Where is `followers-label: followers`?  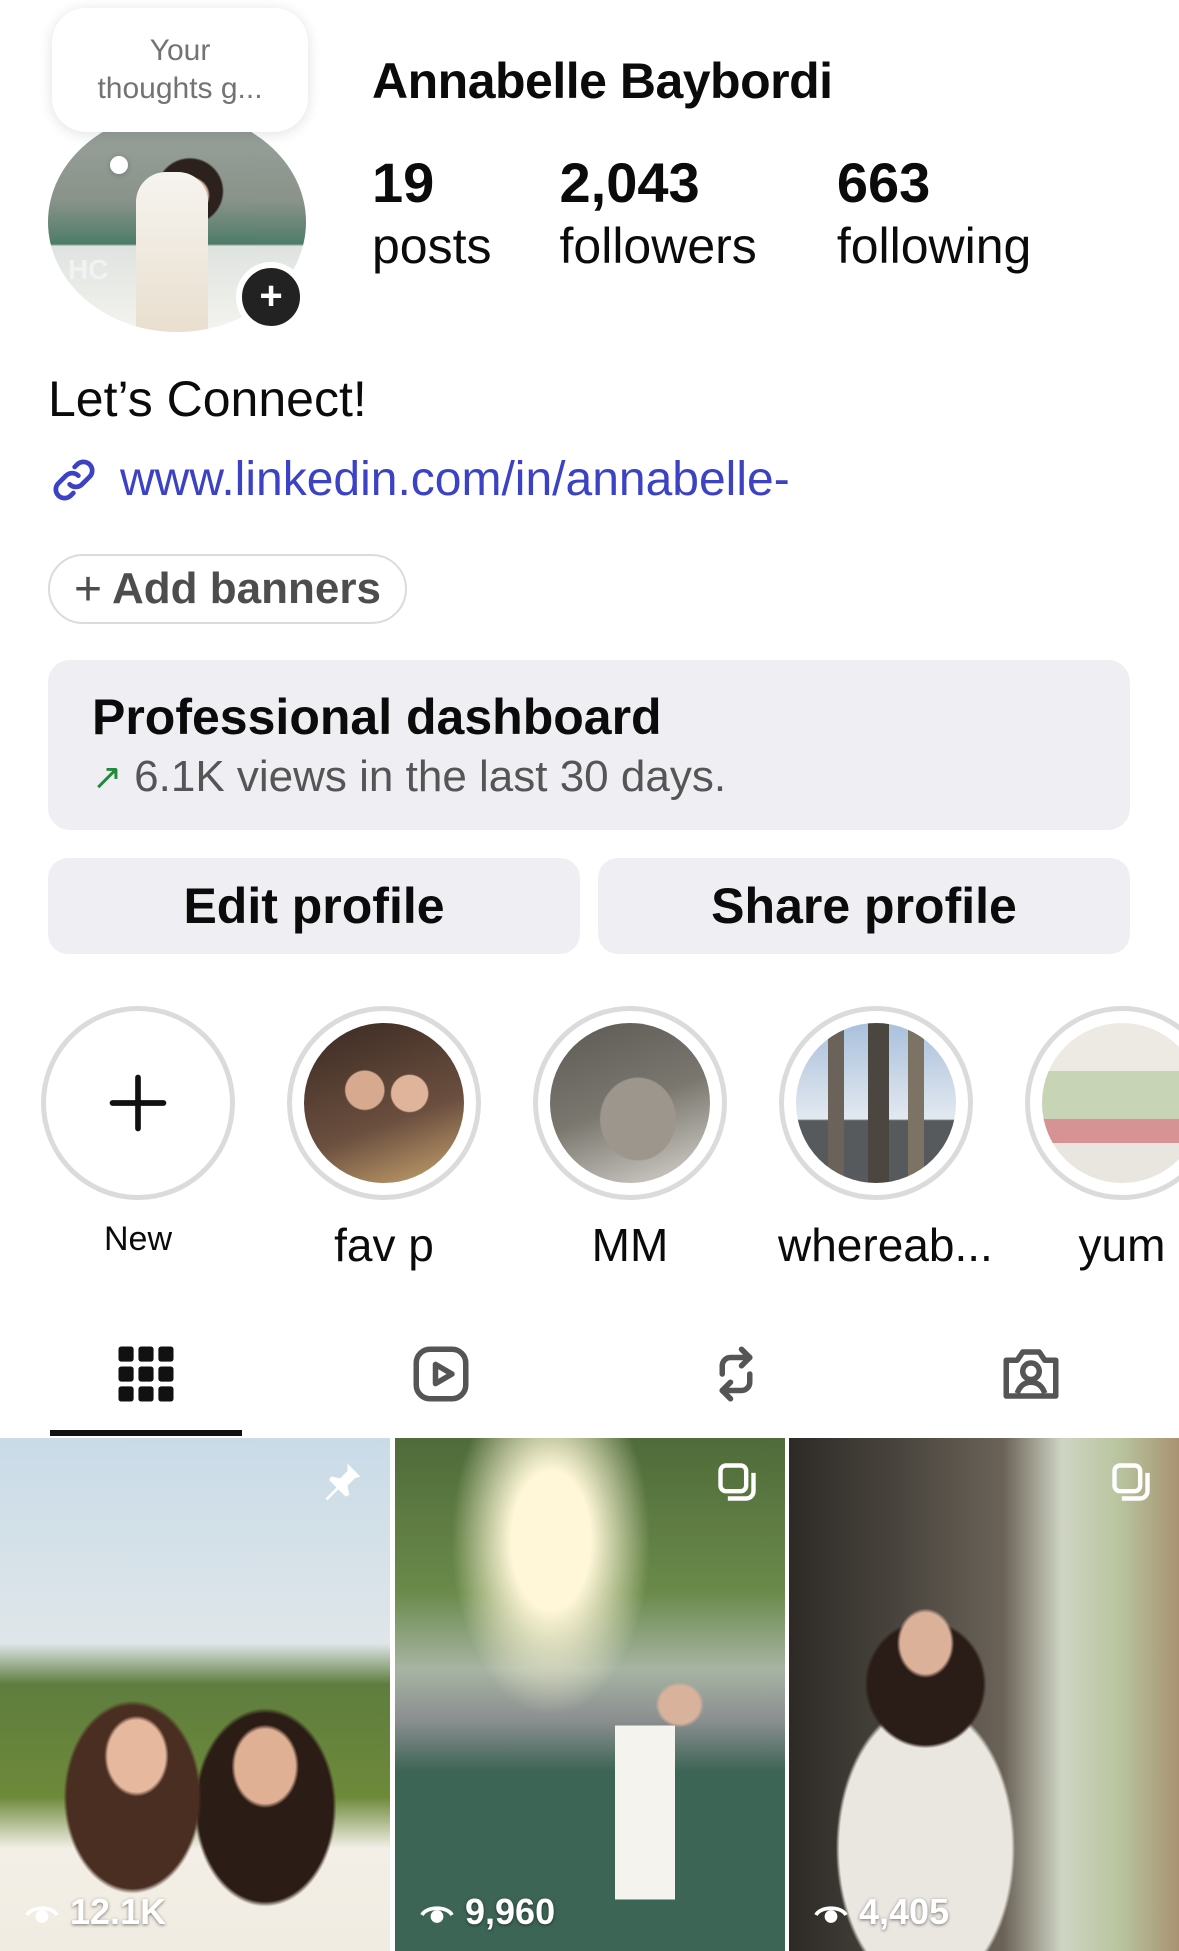
followers-label: followers is located at coordinates (658, 246).